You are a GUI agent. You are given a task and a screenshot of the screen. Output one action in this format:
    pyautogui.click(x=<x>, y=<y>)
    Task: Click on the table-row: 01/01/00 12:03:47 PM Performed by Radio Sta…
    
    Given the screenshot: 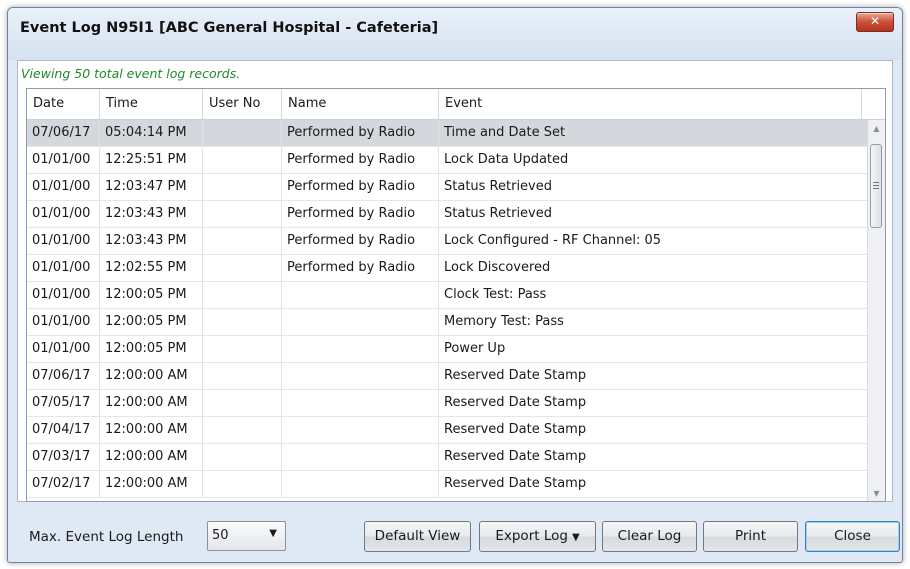 What is the action you would take?
    pyautogui.click(x=451, y=187)
    